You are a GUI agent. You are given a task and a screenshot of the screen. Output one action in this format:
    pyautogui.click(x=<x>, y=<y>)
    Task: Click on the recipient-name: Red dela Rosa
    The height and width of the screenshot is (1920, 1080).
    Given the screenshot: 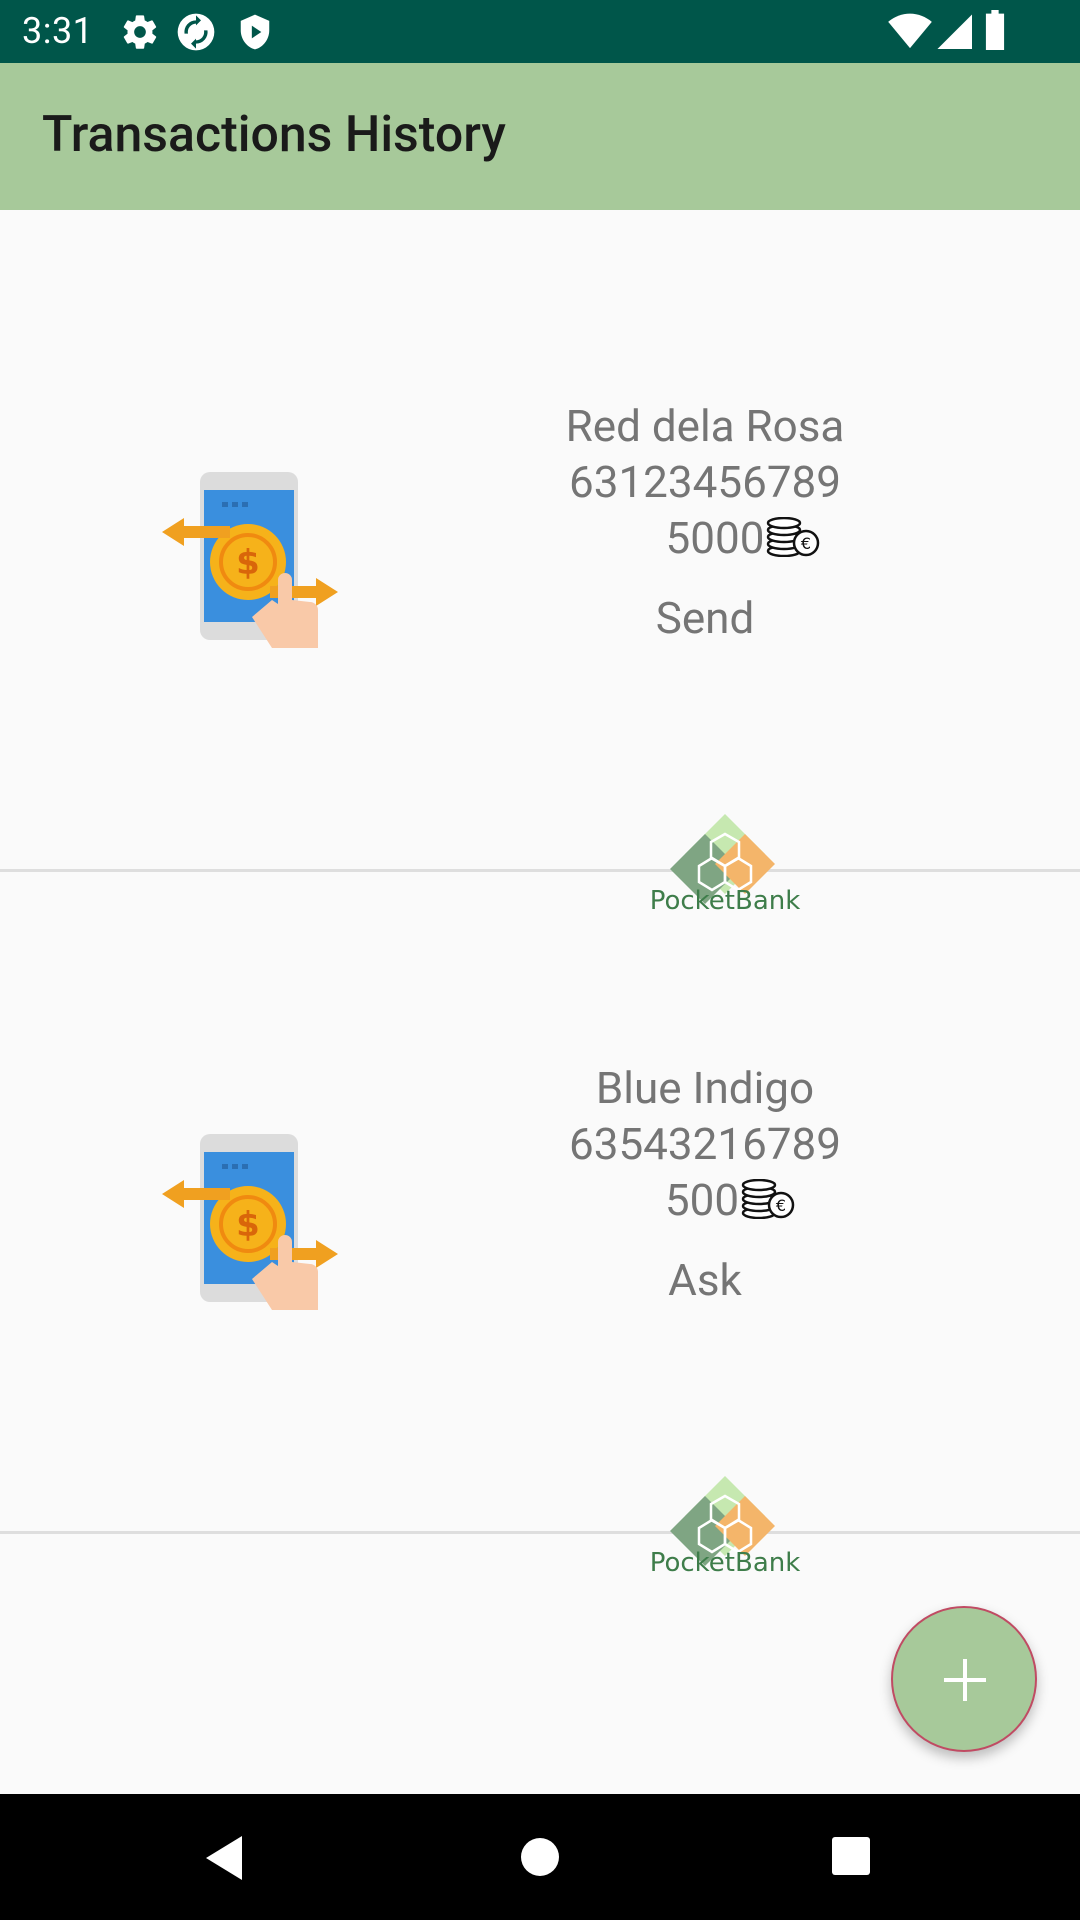 What is the action you would take?
    pyautogui.click(x=705, y=426)
    